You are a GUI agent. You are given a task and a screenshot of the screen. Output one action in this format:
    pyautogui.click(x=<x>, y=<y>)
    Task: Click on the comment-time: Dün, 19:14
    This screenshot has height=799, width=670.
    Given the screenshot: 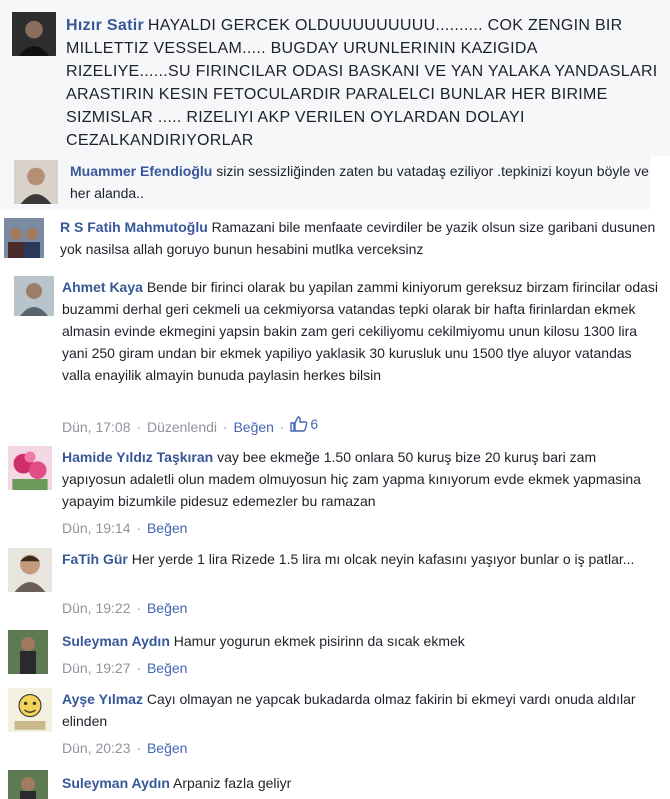 What is the action you would take?
    pyautogui.click(x=96, y=528)
    